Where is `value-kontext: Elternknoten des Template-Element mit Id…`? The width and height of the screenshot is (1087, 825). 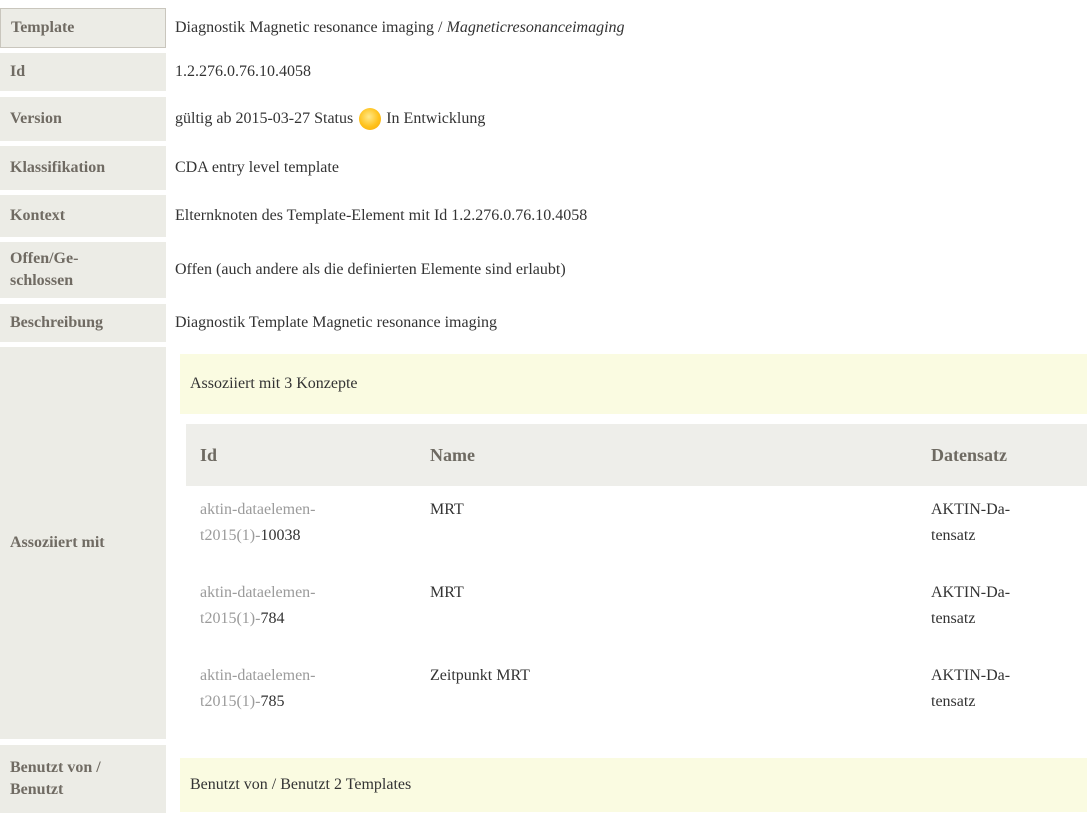 value-kontext: Elternknoten des Template-Element mit Id… is located at coordinates (381, 215).